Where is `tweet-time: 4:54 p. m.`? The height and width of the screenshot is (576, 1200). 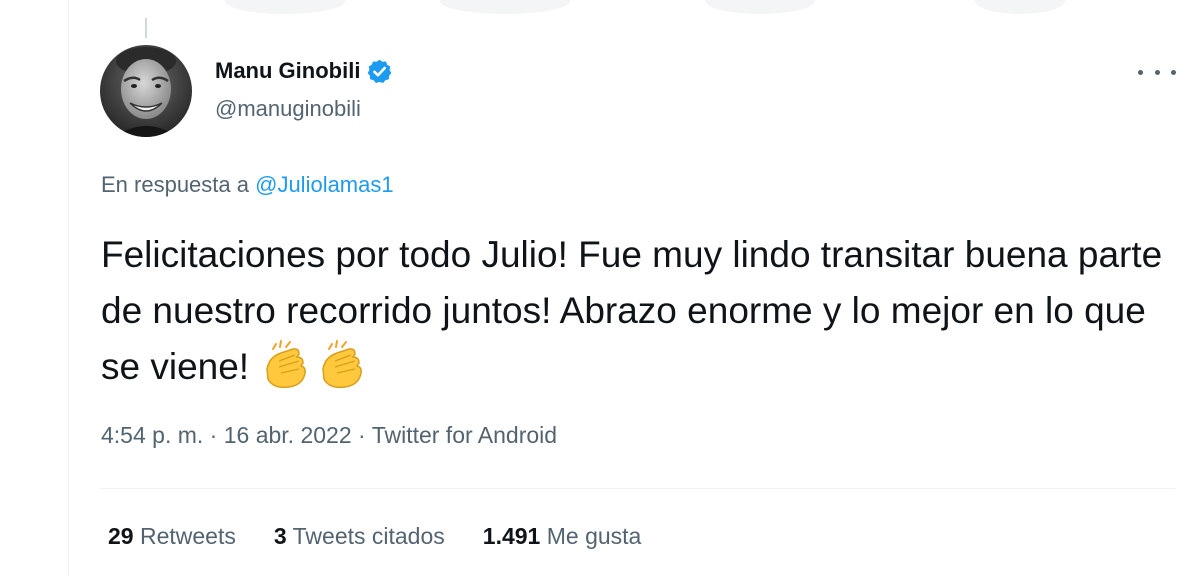 tweet-time: 4:54 p. m. is located at coordinates (152, 435).